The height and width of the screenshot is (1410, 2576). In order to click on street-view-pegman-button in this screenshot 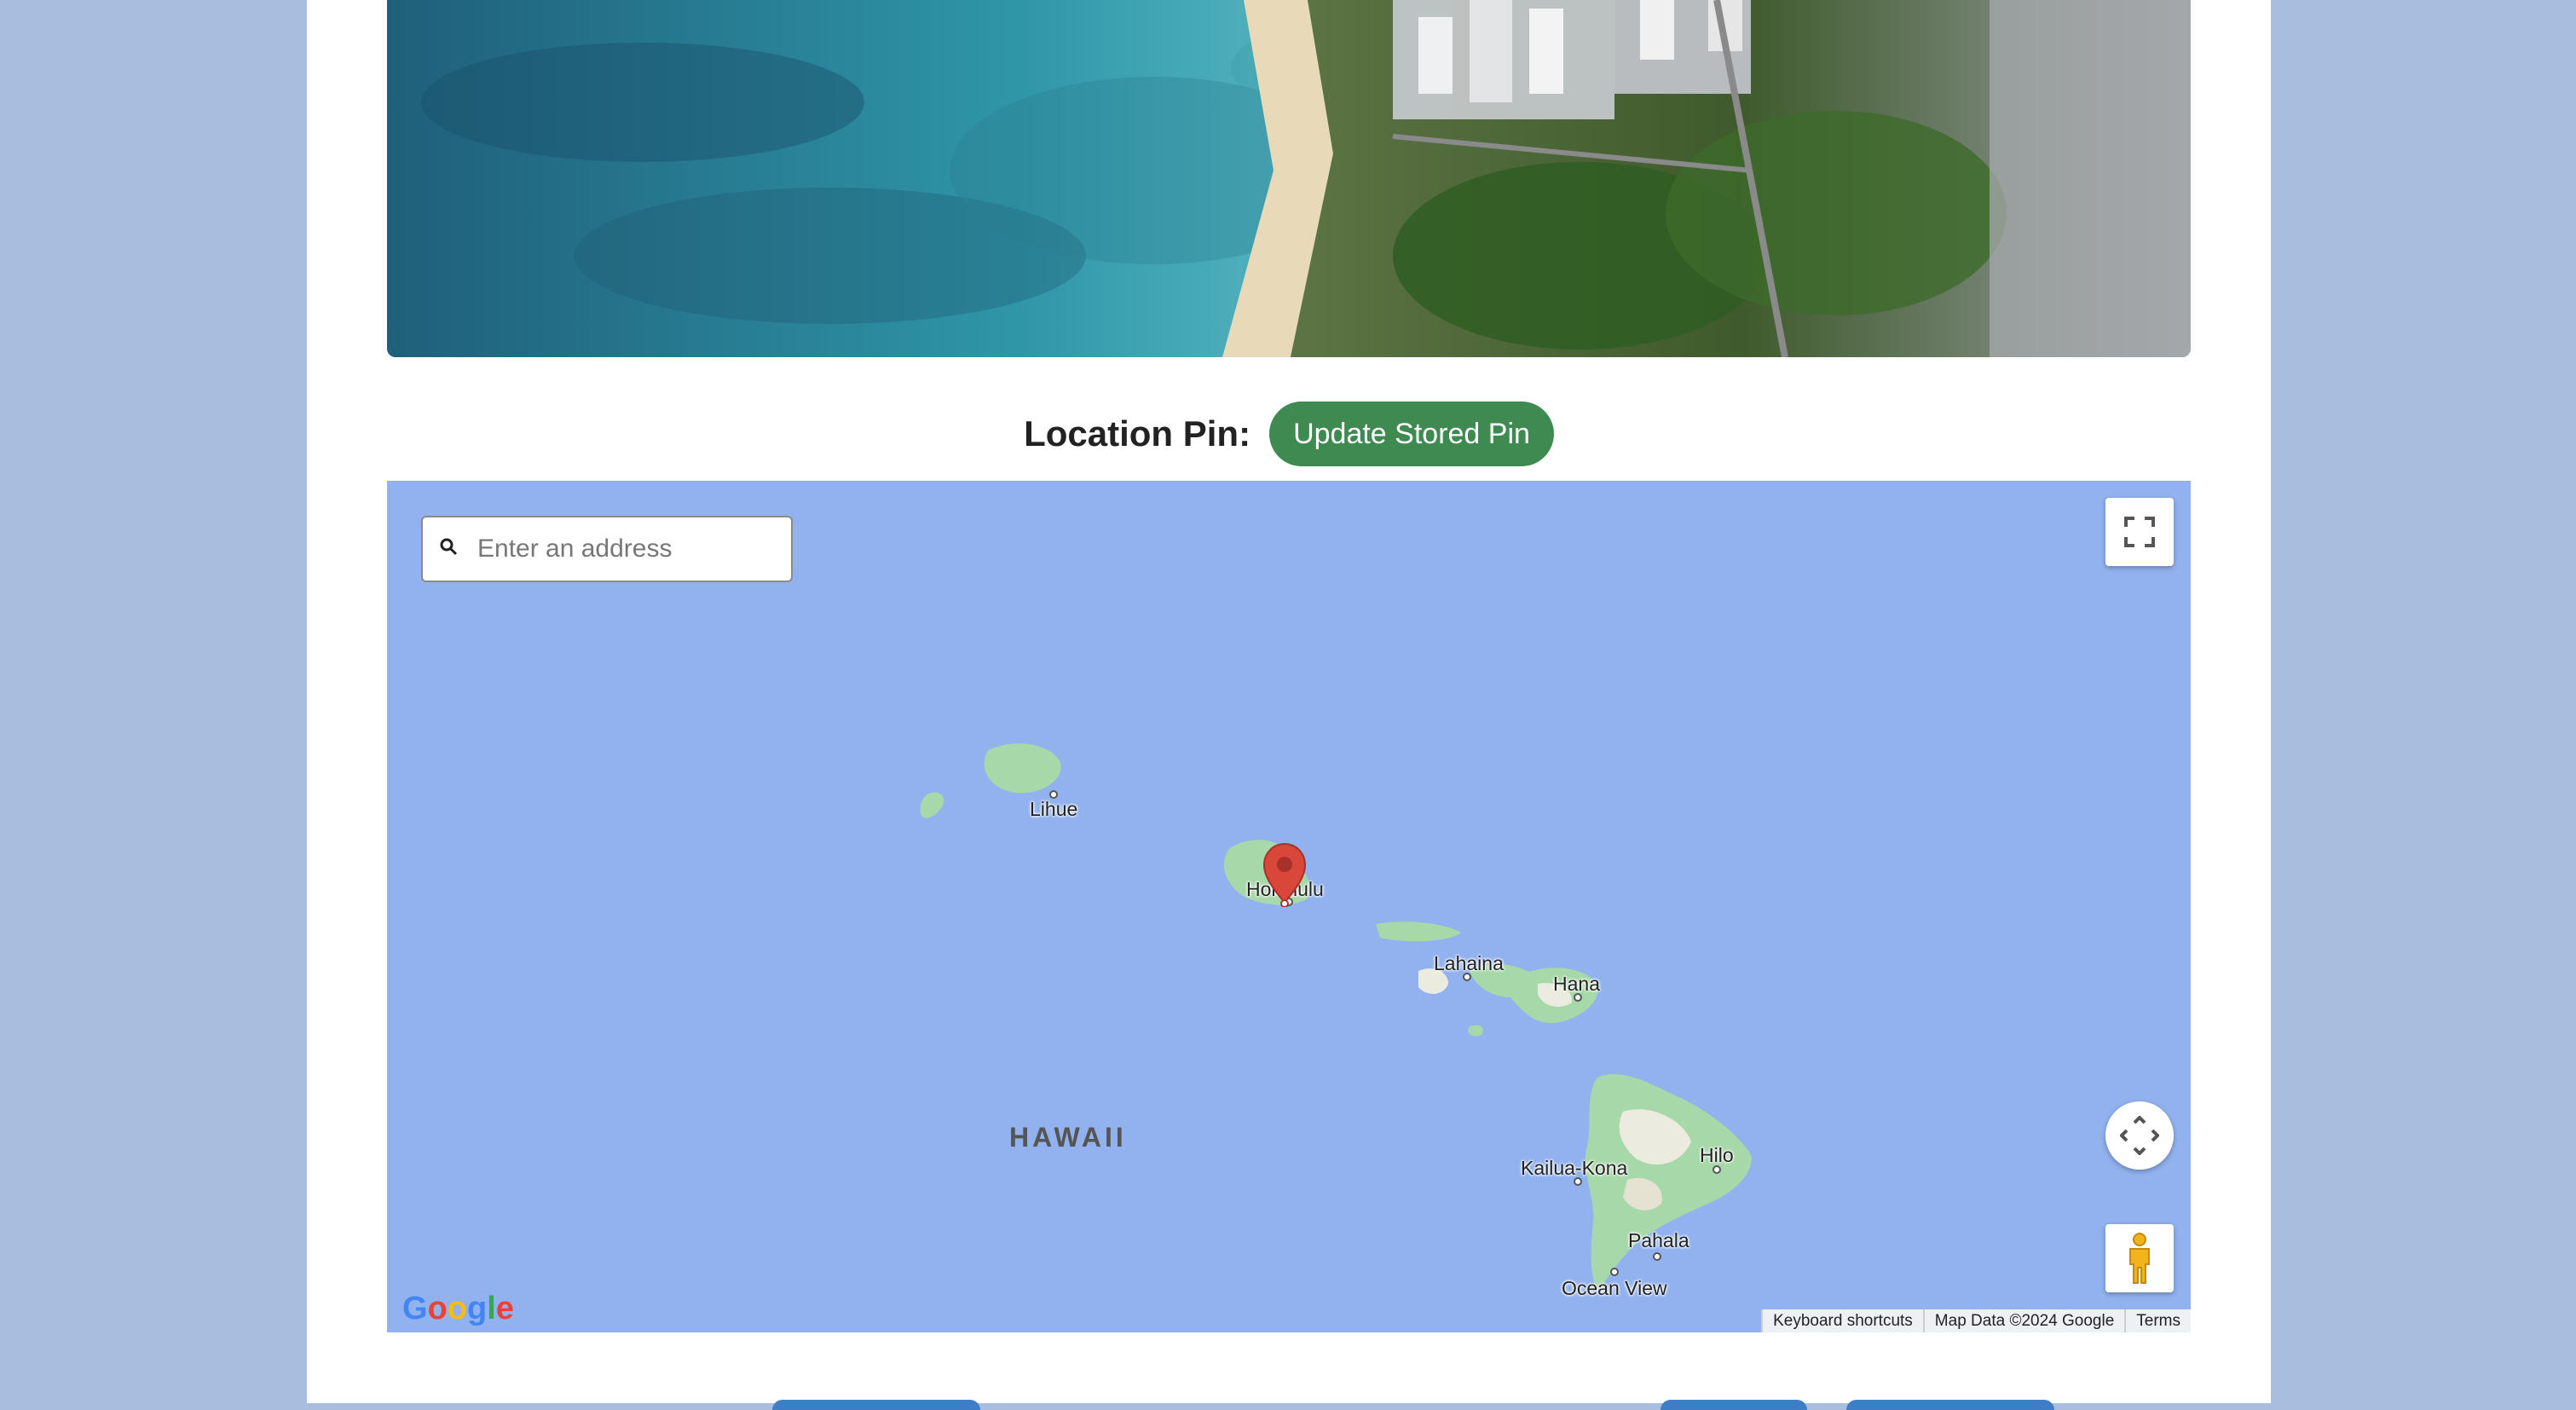, I will do `click(2139, 1258)`.